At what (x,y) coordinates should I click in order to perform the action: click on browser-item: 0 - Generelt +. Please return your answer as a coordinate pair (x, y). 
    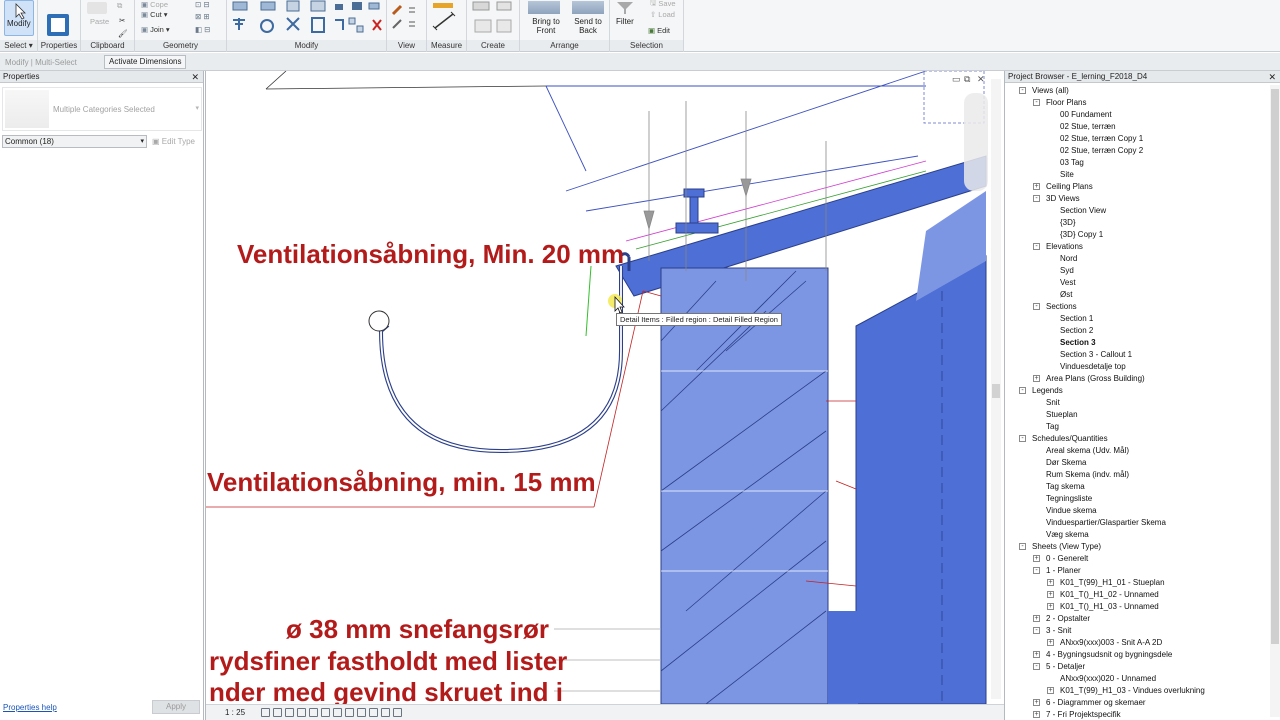
    Looking at the image, I should click on (1060, 559).